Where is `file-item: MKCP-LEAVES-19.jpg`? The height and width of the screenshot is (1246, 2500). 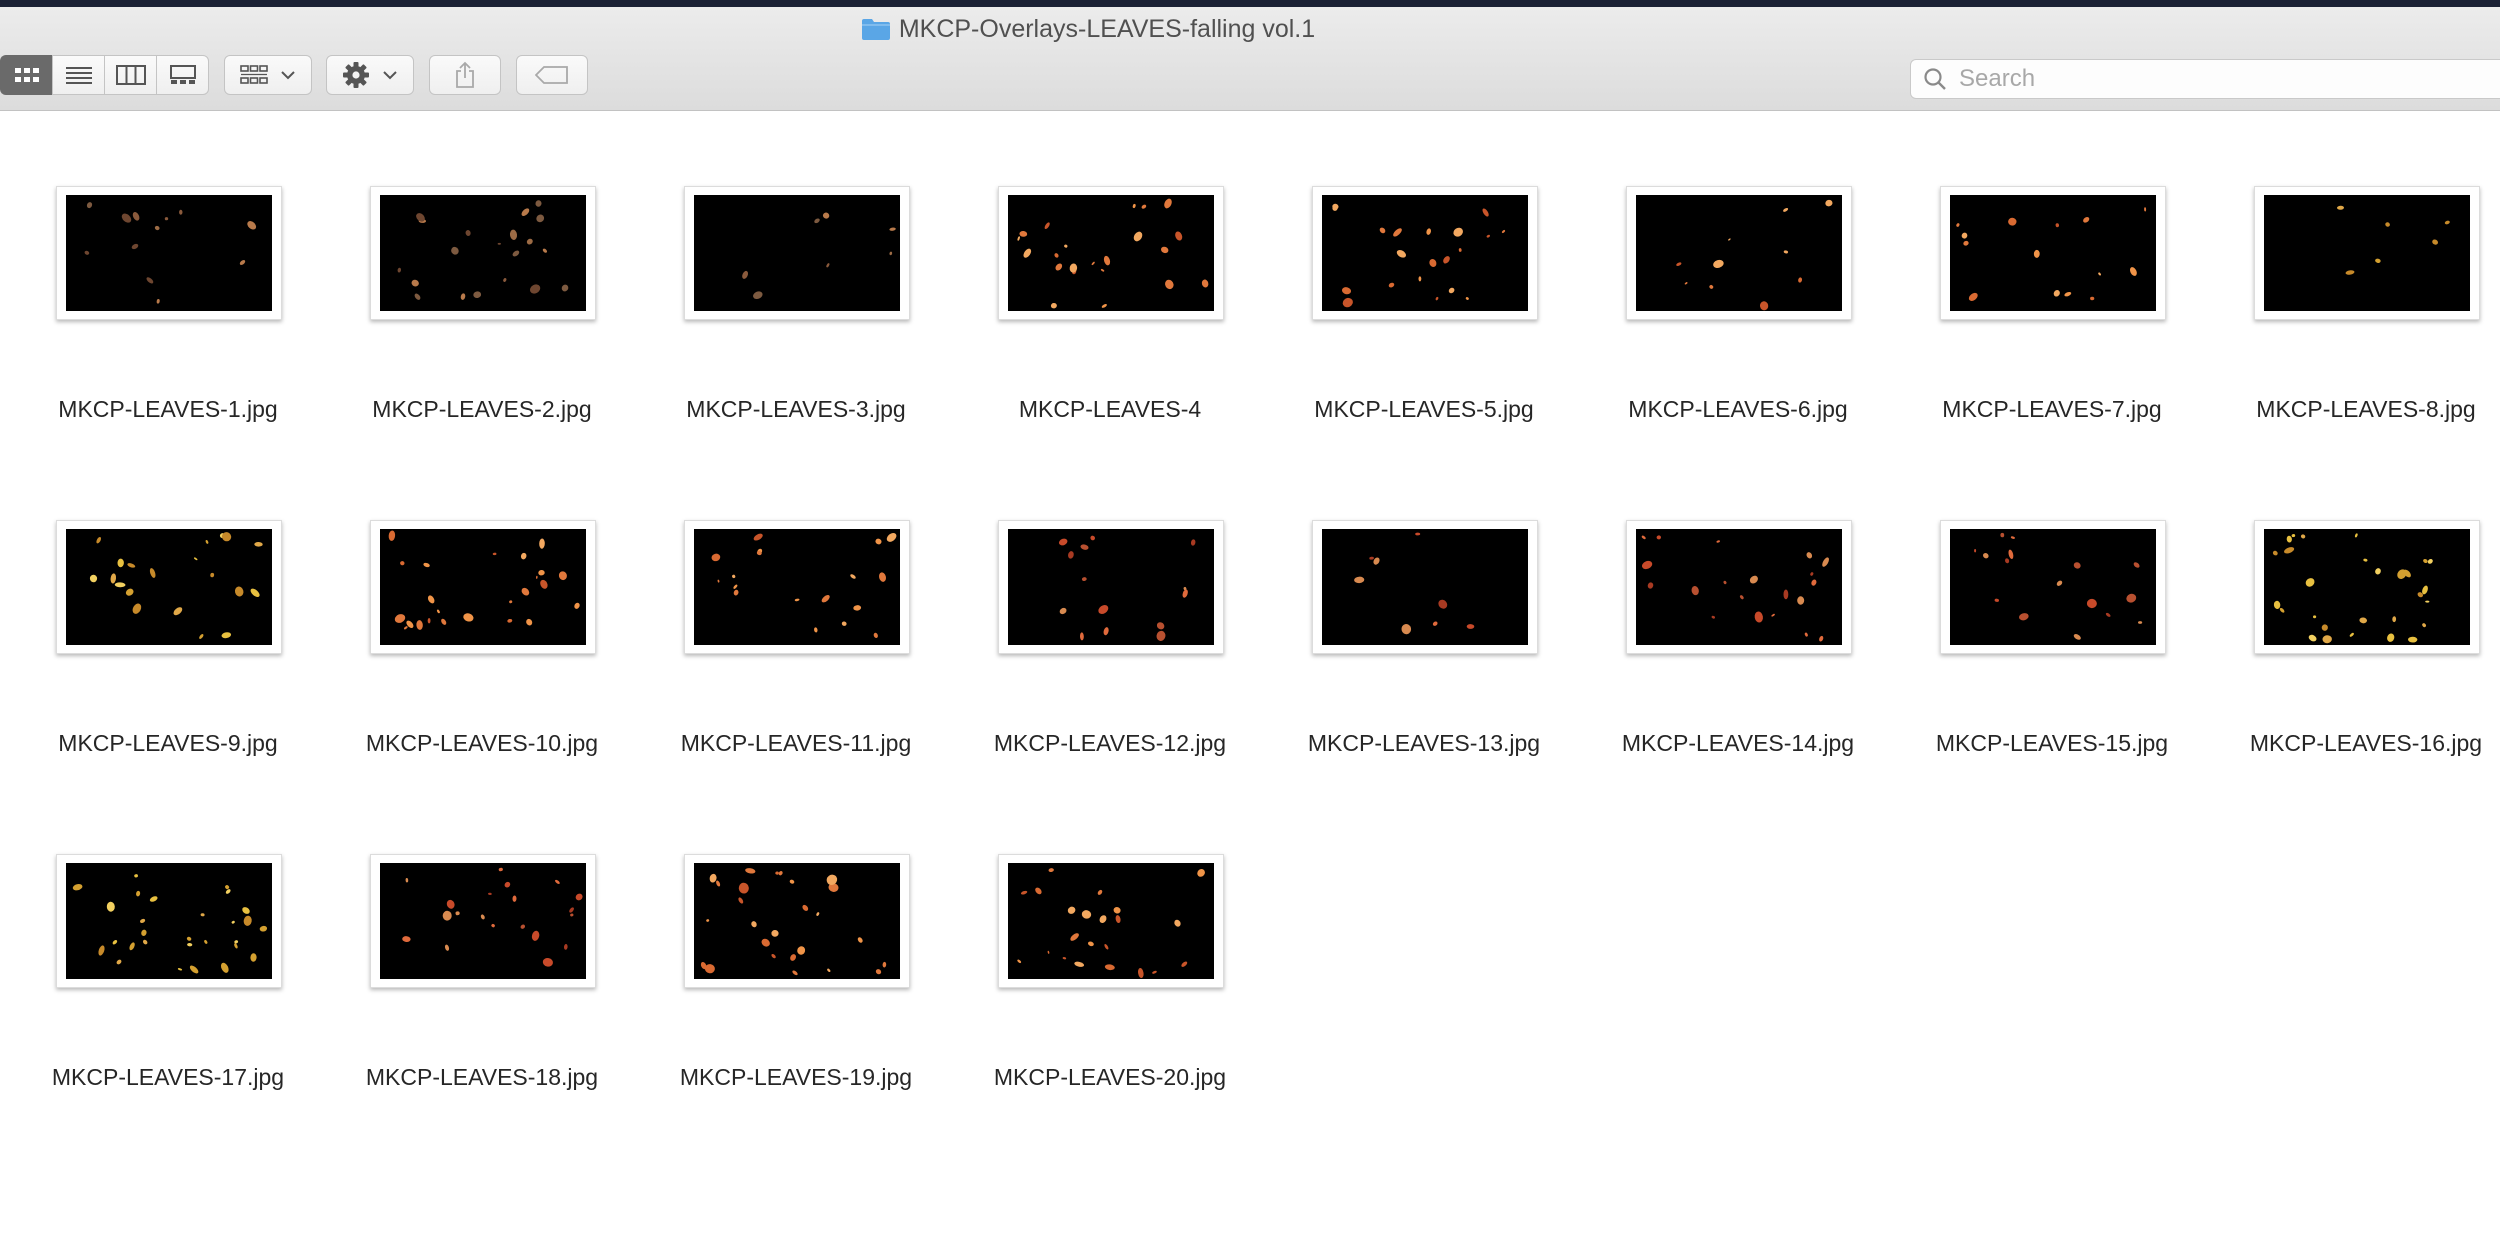
file-item: MKCP-LEAVES-19.jpg is located at coordinates (796, 945).